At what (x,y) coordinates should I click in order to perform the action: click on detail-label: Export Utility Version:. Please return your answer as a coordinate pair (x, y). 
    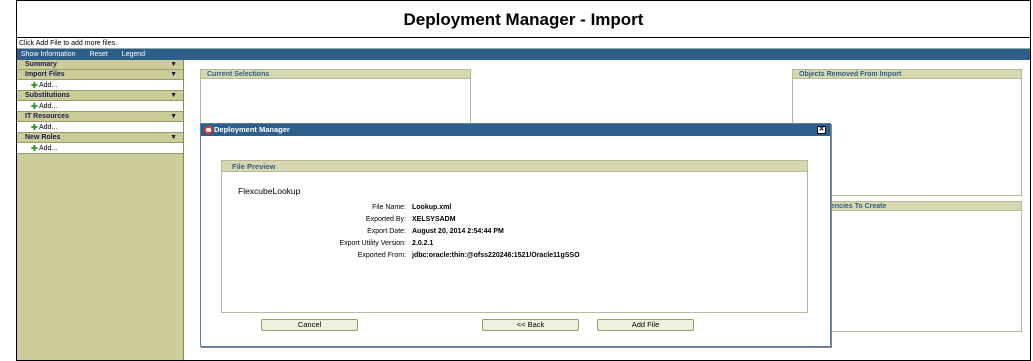
    Looking at the image, I should click on (372, 243).